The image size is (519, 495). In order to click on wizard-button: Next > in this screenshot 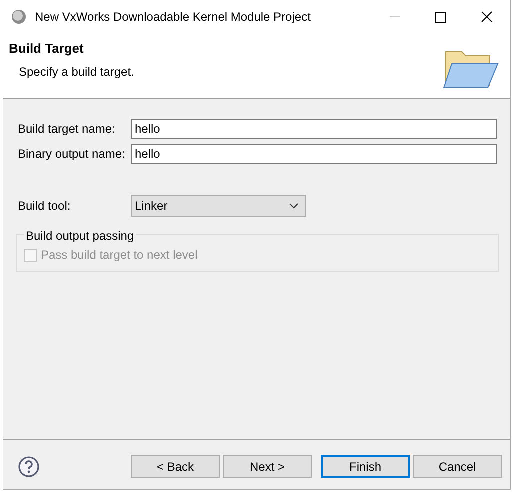, I will do `click(267, 466)`.